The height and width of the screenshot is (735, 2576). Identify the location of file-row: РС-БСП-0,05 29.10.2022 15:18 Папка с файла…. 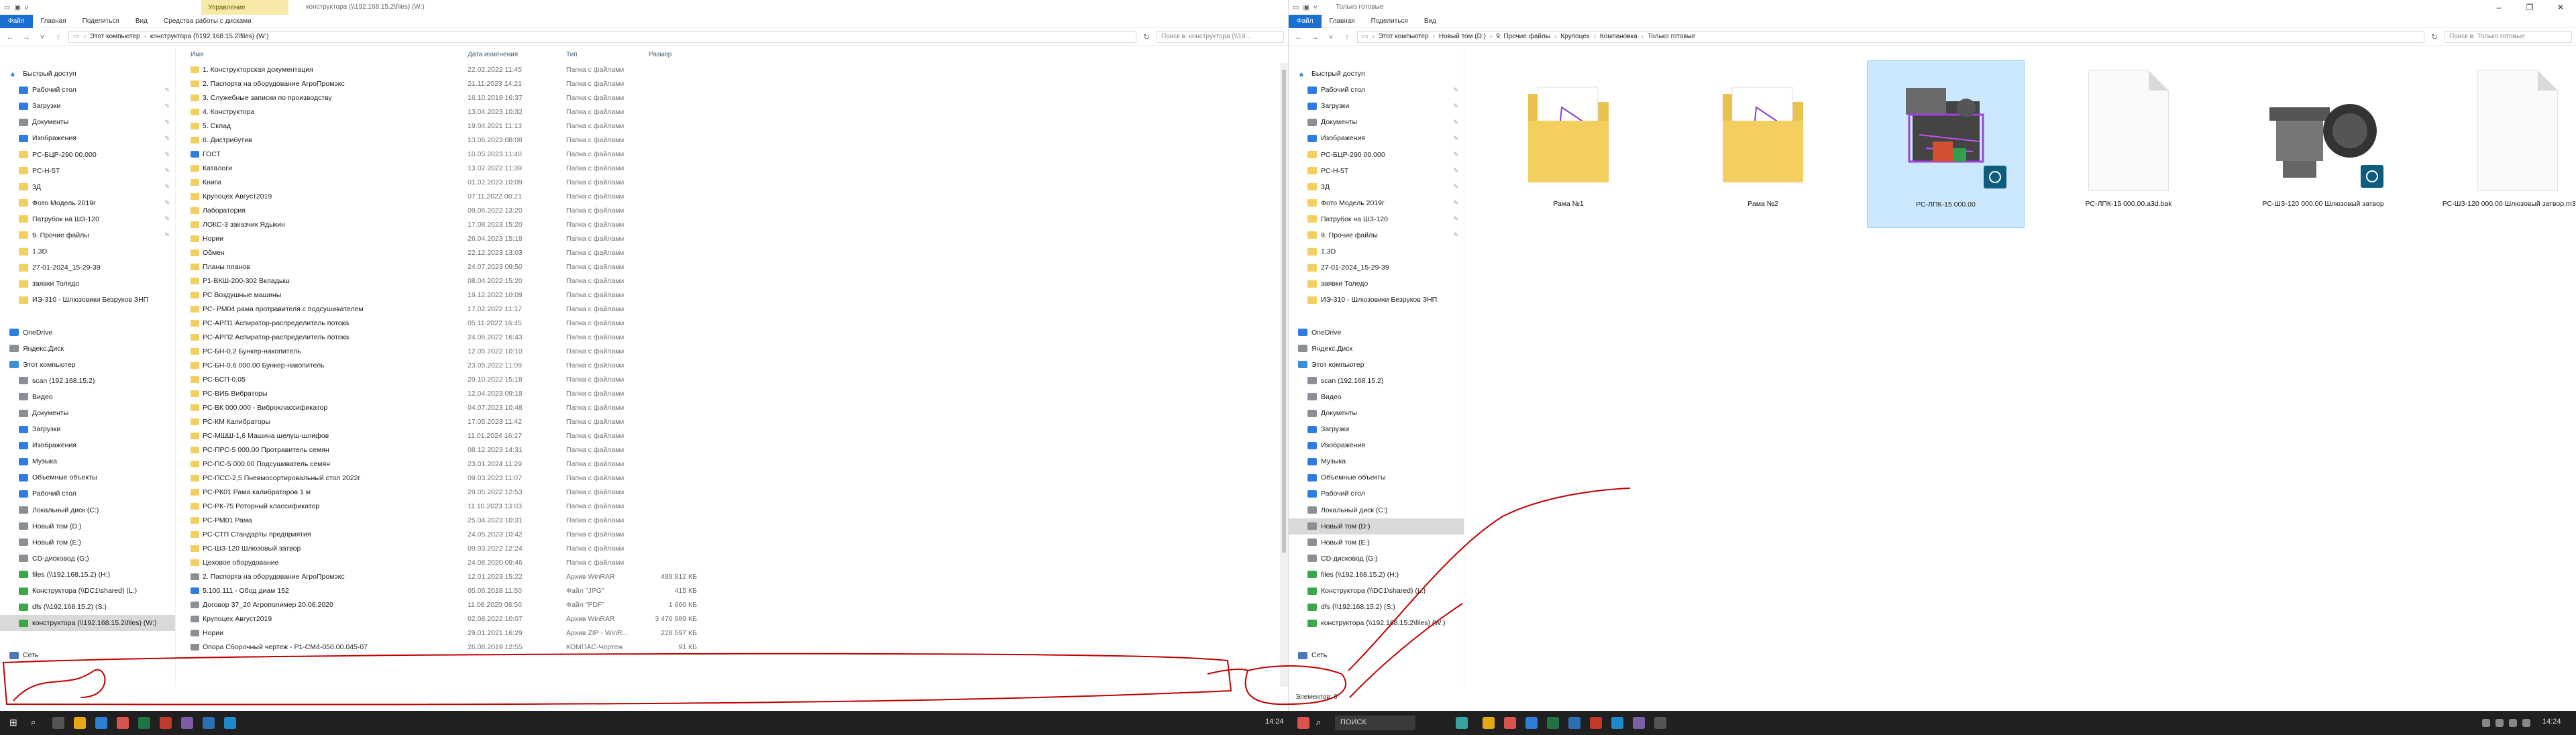
(732, 380).